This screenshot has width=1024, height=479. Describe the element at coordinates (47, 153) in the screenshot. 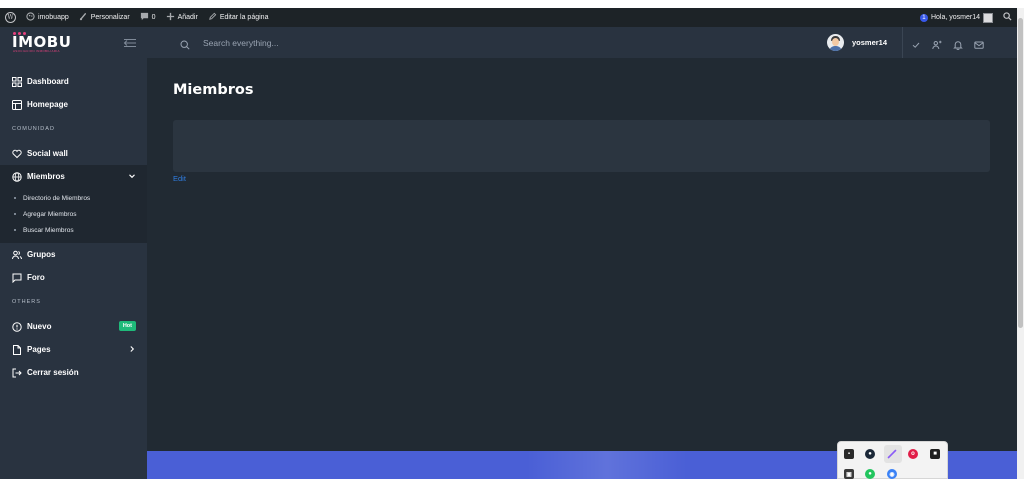

I see `sidebar-item-label: Social wall` at that location.